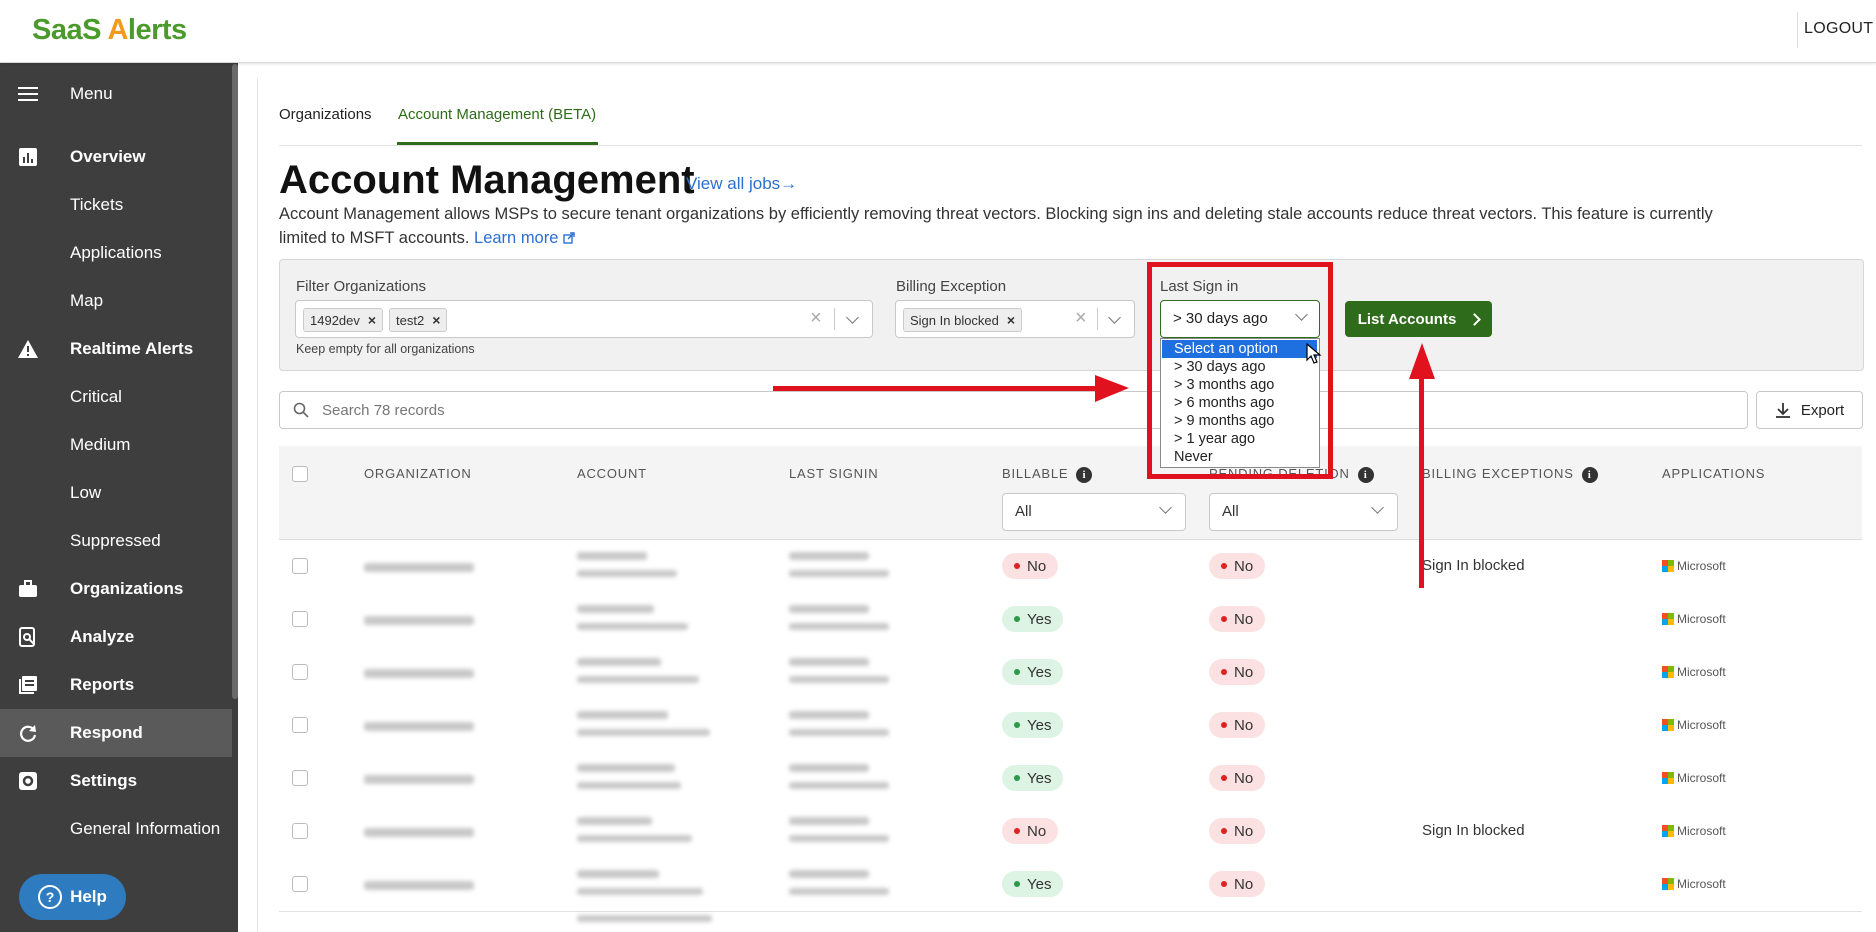 This screenshot has width=1876, height=932. Describe the element at coordinates (741, 184) in the screenshot. I see `view-all-jobs-link: View all jobs→` at that location.